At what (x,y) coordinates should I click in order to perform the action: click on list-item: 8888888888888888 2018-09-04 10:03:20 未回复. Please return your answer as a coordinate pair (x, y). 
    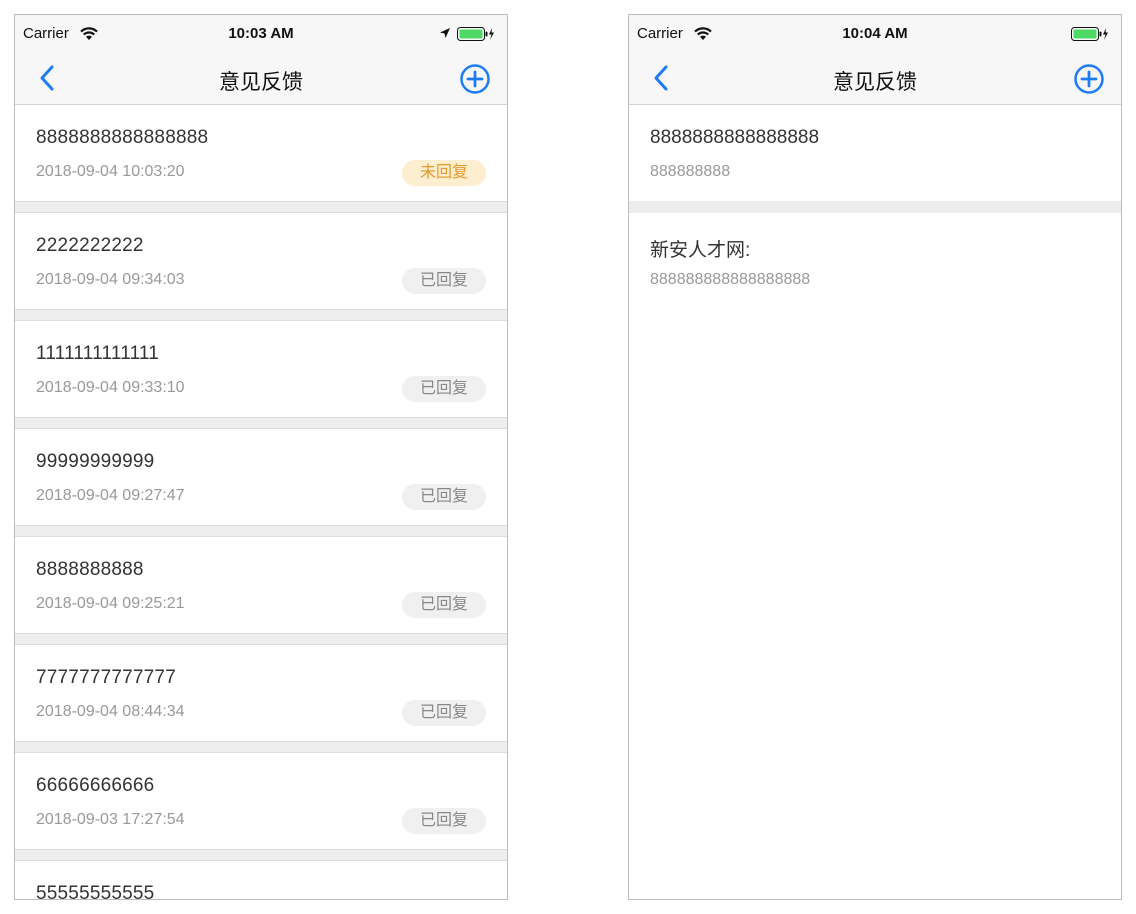
    Looking at the image, I should click on (261, 153).